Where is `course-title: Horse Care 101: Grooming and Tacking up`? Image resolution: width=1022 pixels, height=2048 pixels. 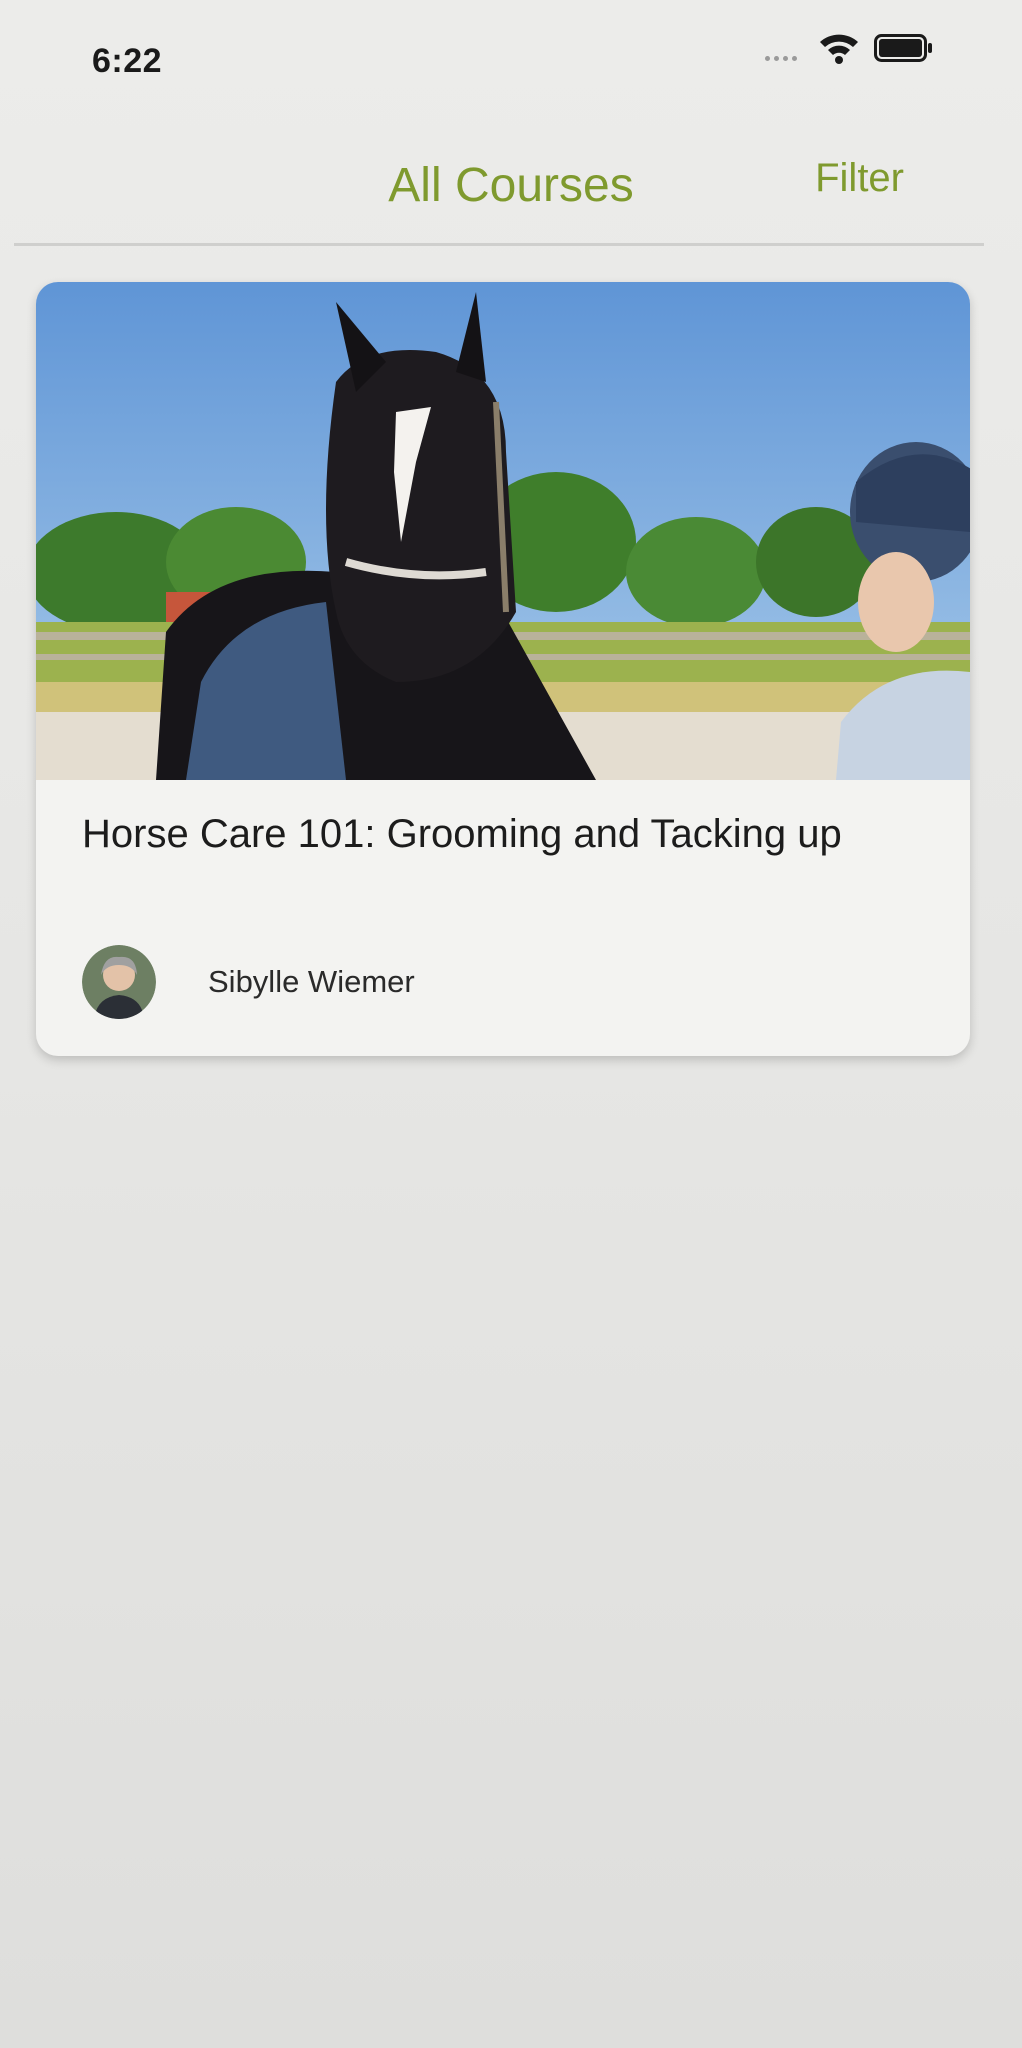
course-title: Horse Care 101: Grooming and Tacking up is located at coordinates (462, 834).